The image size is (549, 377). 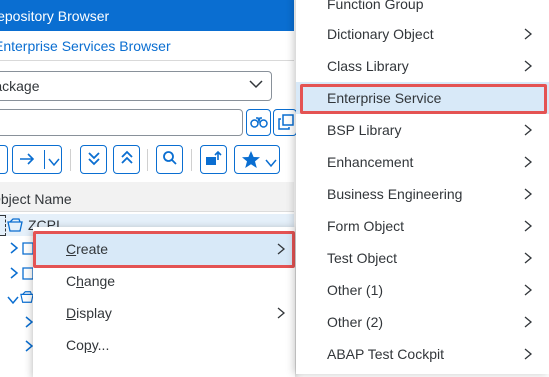 I want to click on search-icon, so click(x=170, y=159).